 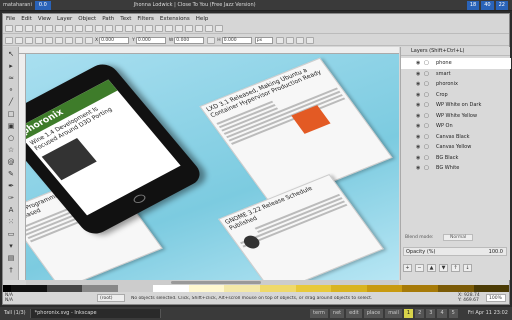 What do you see at coordinates (202, 19) in the screenshot?
I see `menu-help: Help` at bounding box center [202, 19].